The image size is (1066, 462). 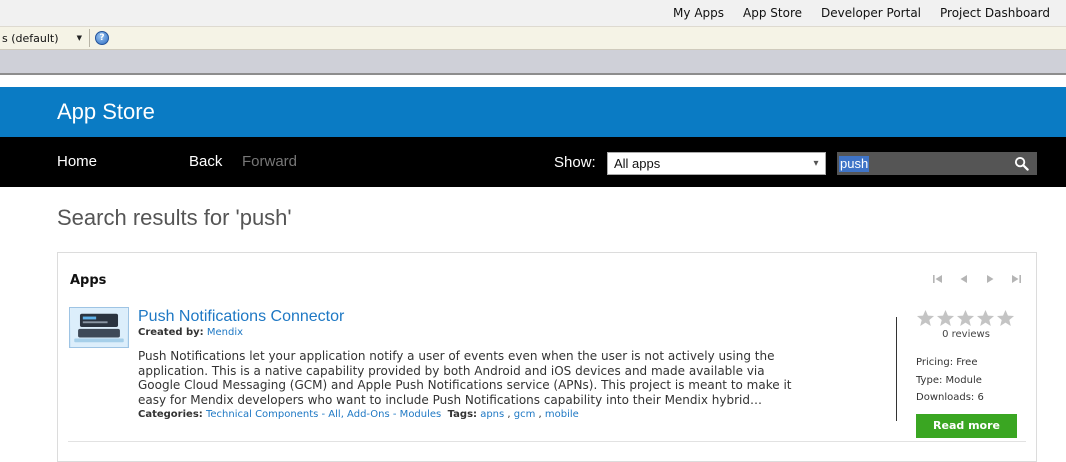 I want to click on grey-band, so click(x=533, y=61).